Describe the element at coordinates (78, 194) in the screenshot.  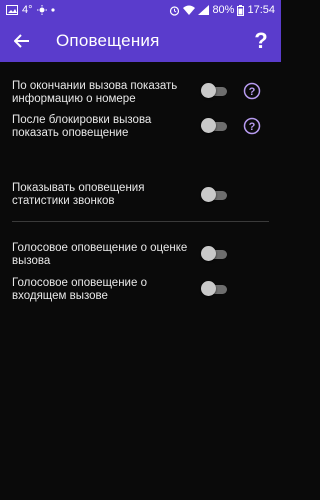
I see `setting-label: Показывать оповещения статистики звонков` at that location.